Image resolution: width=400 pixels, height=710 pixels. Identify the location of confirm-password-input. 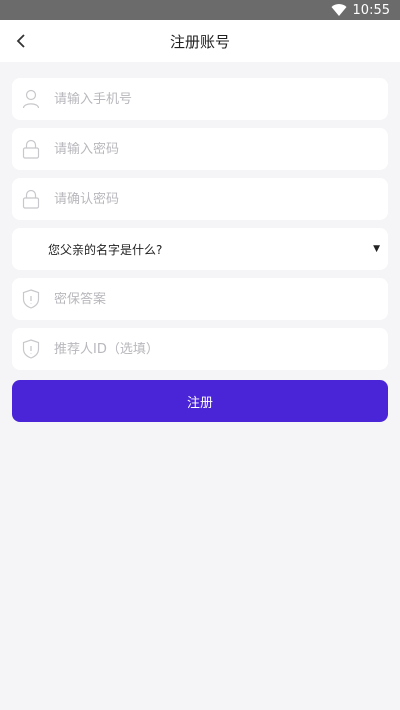
(216, 199).